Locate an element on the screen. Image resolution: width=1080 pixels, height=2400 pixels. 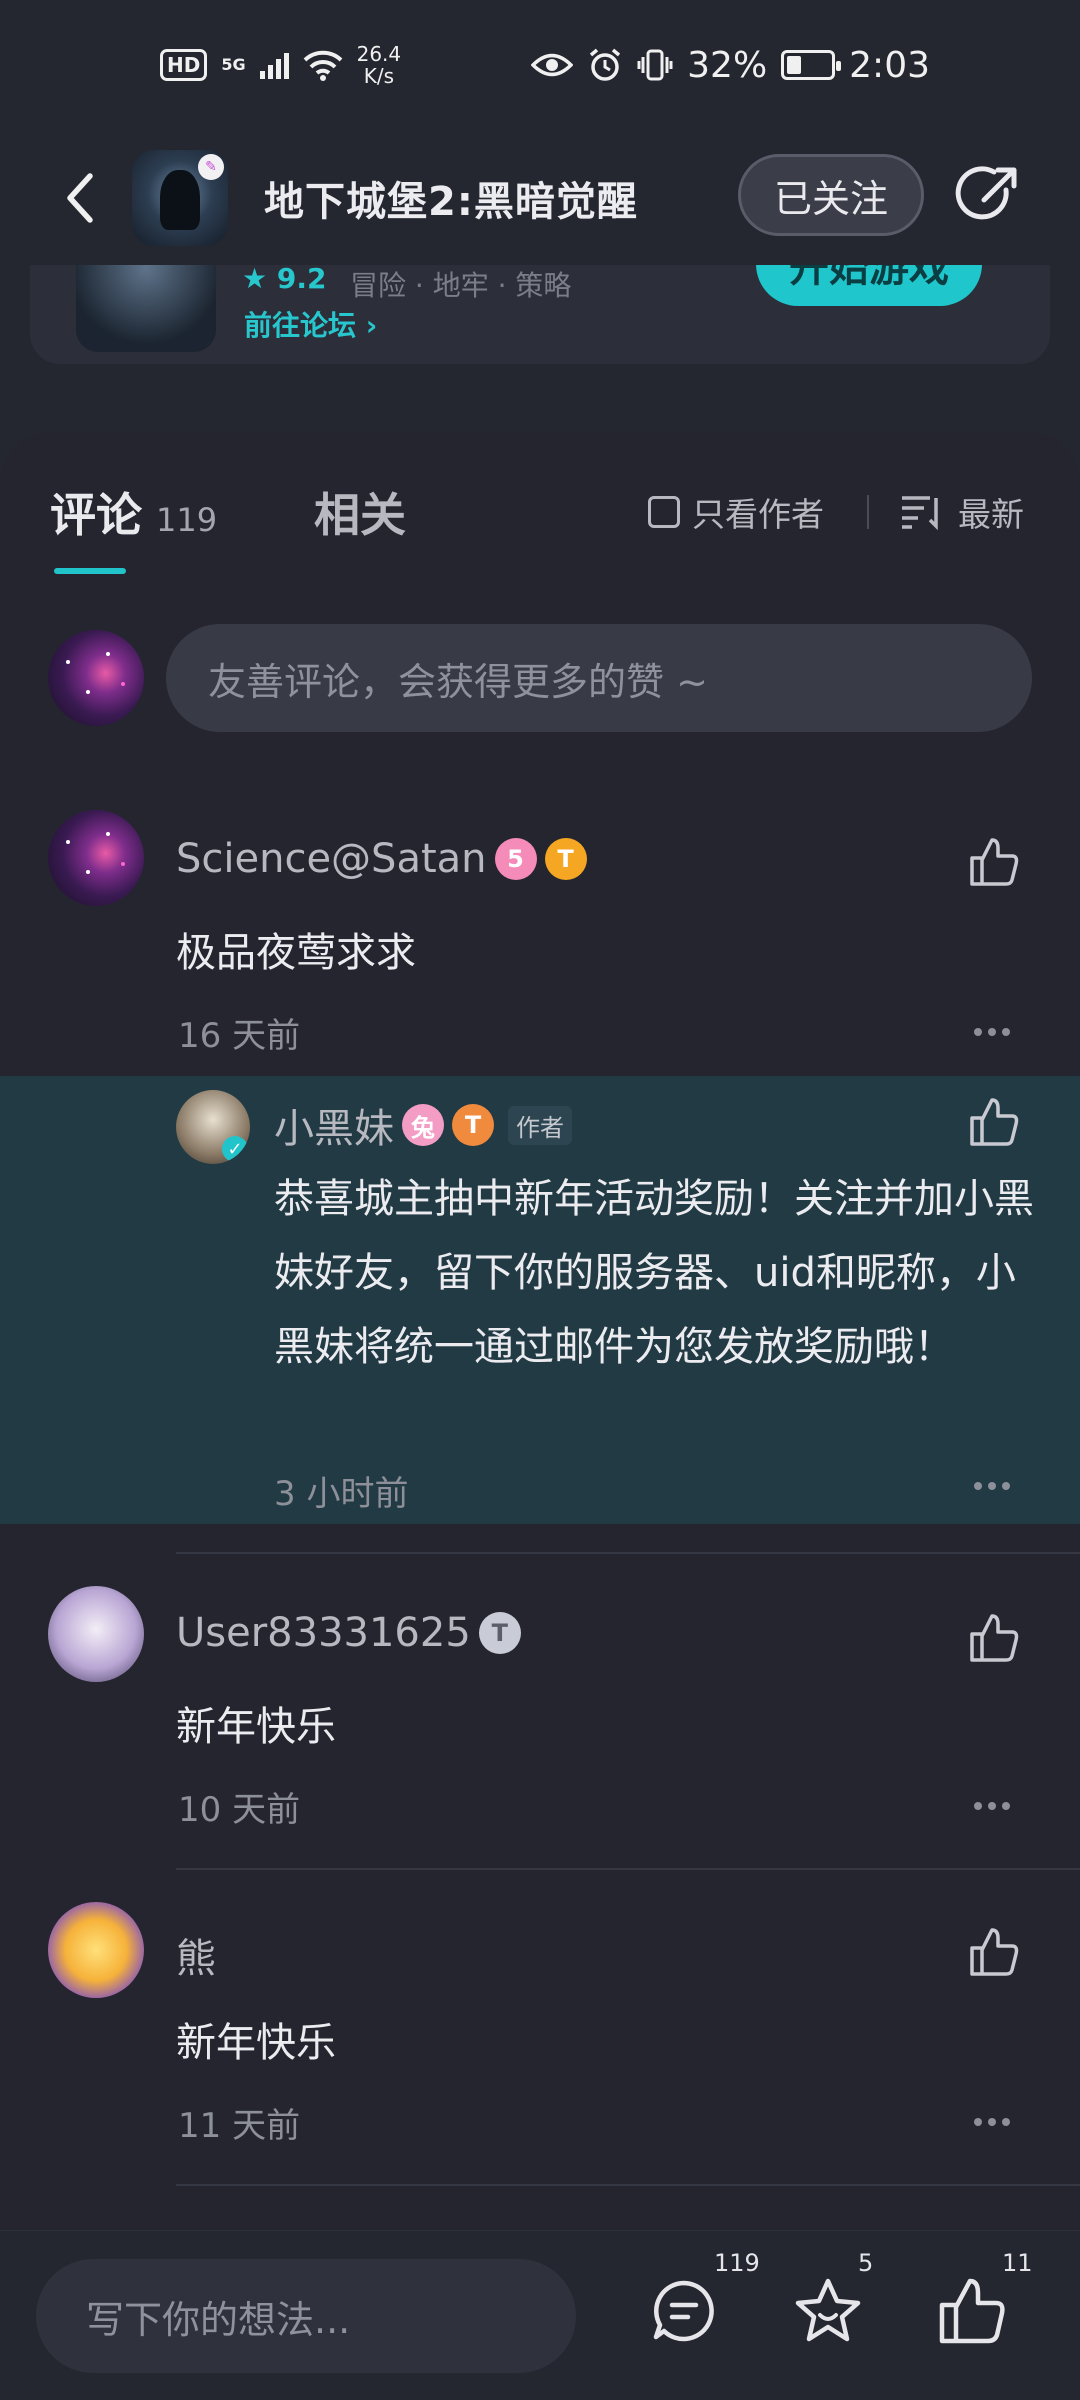
comment-username: 熊 is located at coordinates (196, 1955).